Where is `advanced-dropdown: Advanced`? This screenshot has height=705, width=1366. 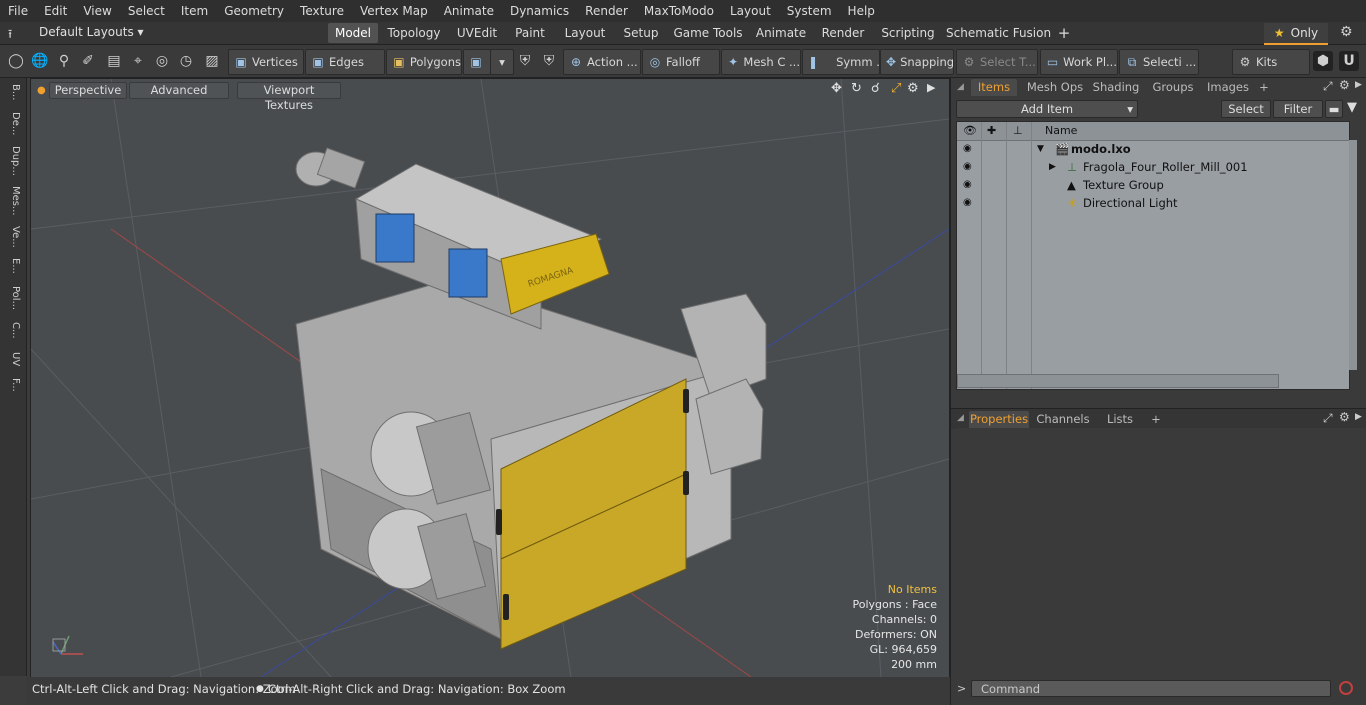 advanced-dropdown: Advanced is located at coordinates (179, 90).